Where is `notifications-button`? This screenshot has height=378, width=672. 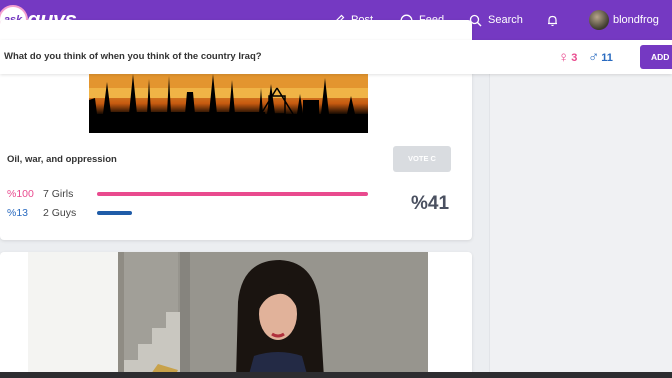 notifications-button is located at coordinates (555, 20).